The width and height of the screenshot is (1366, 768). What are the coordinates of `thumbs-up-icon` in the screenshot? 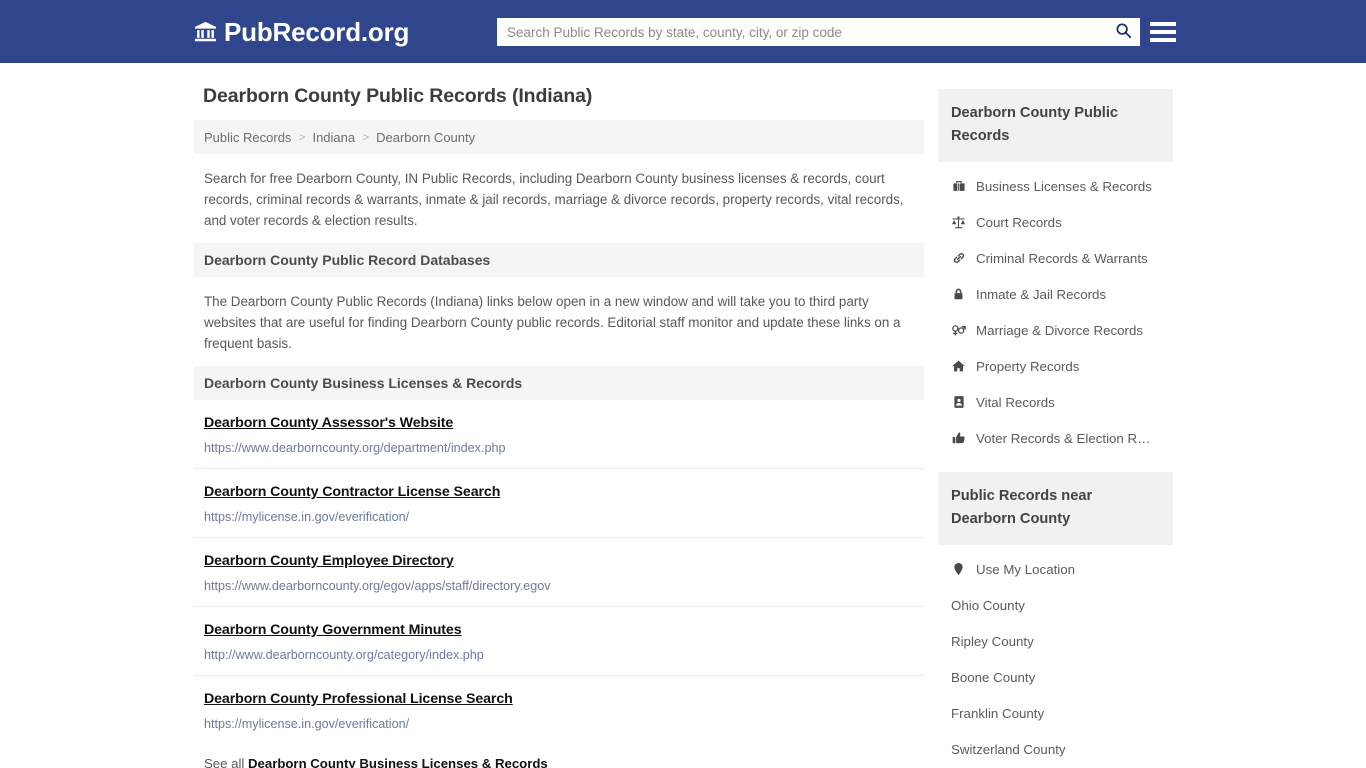 It's located at (958, 438).